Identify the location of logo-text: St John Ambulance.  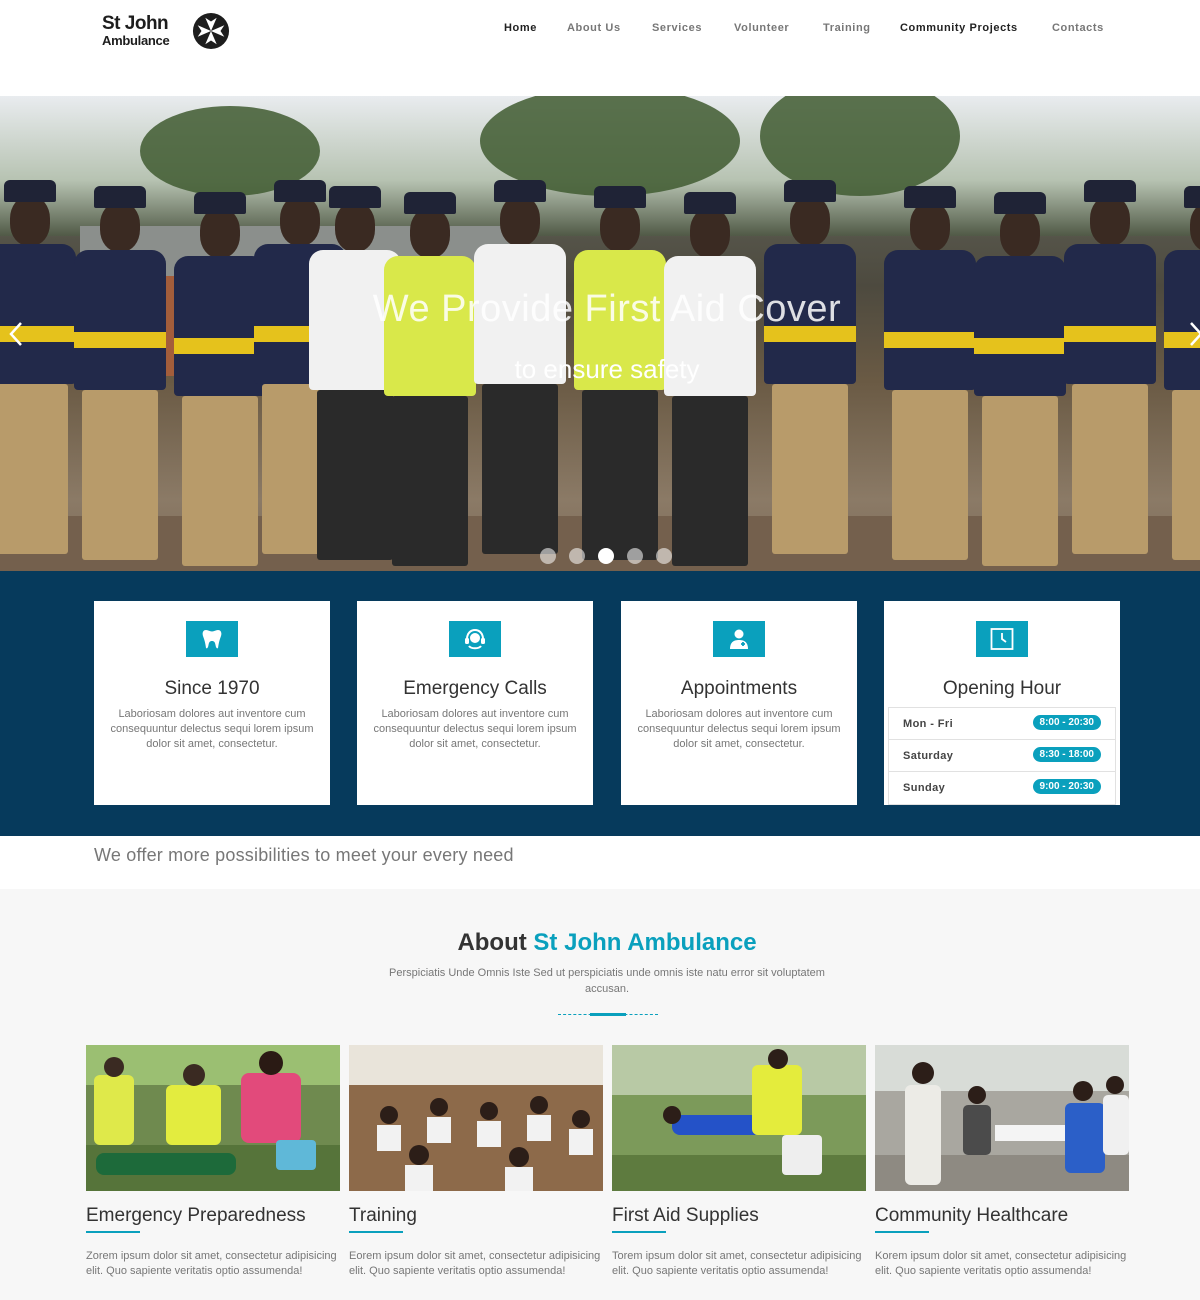
(136, 30).